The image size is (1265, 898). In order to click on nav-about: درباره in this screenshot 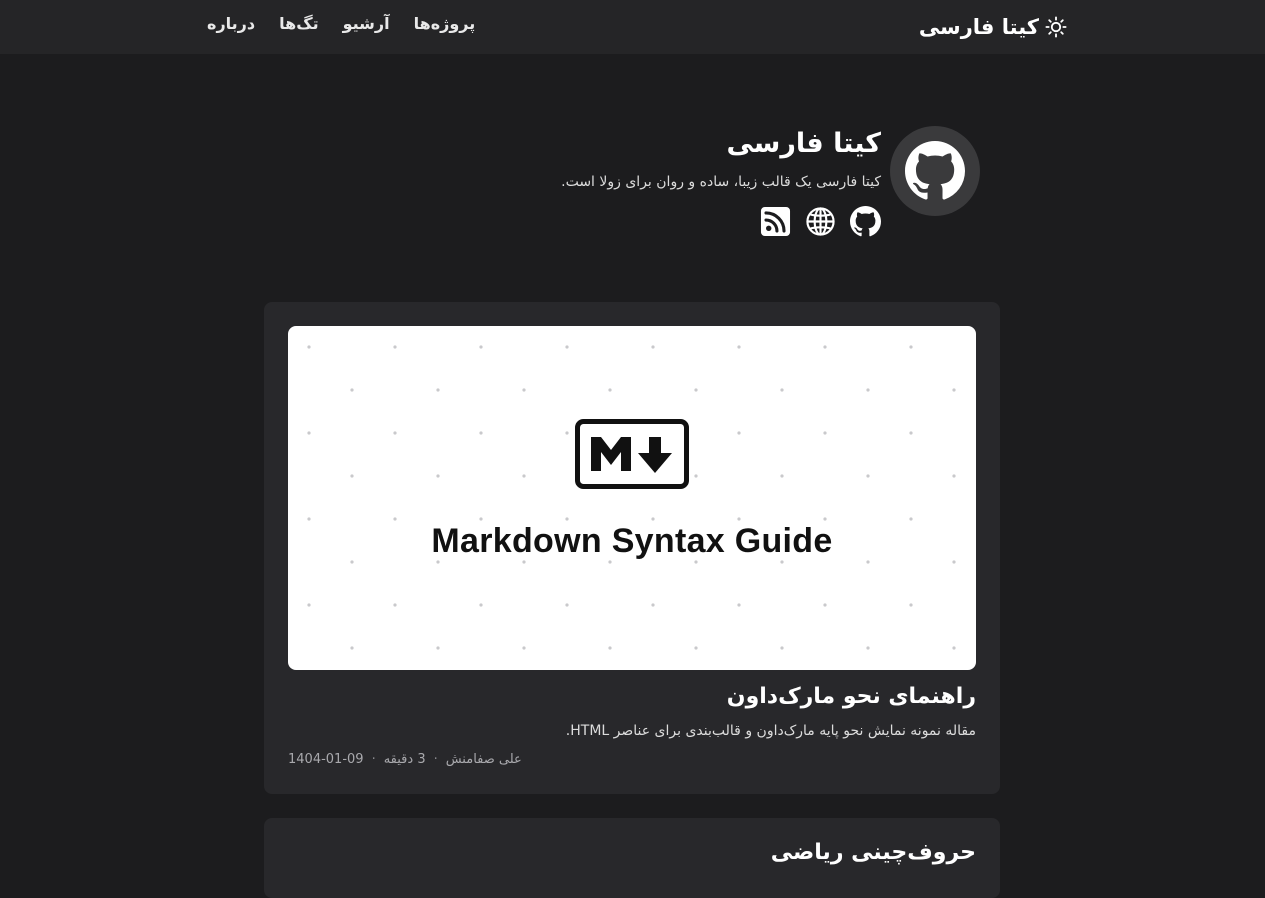, I will do `click(231, 23)`.